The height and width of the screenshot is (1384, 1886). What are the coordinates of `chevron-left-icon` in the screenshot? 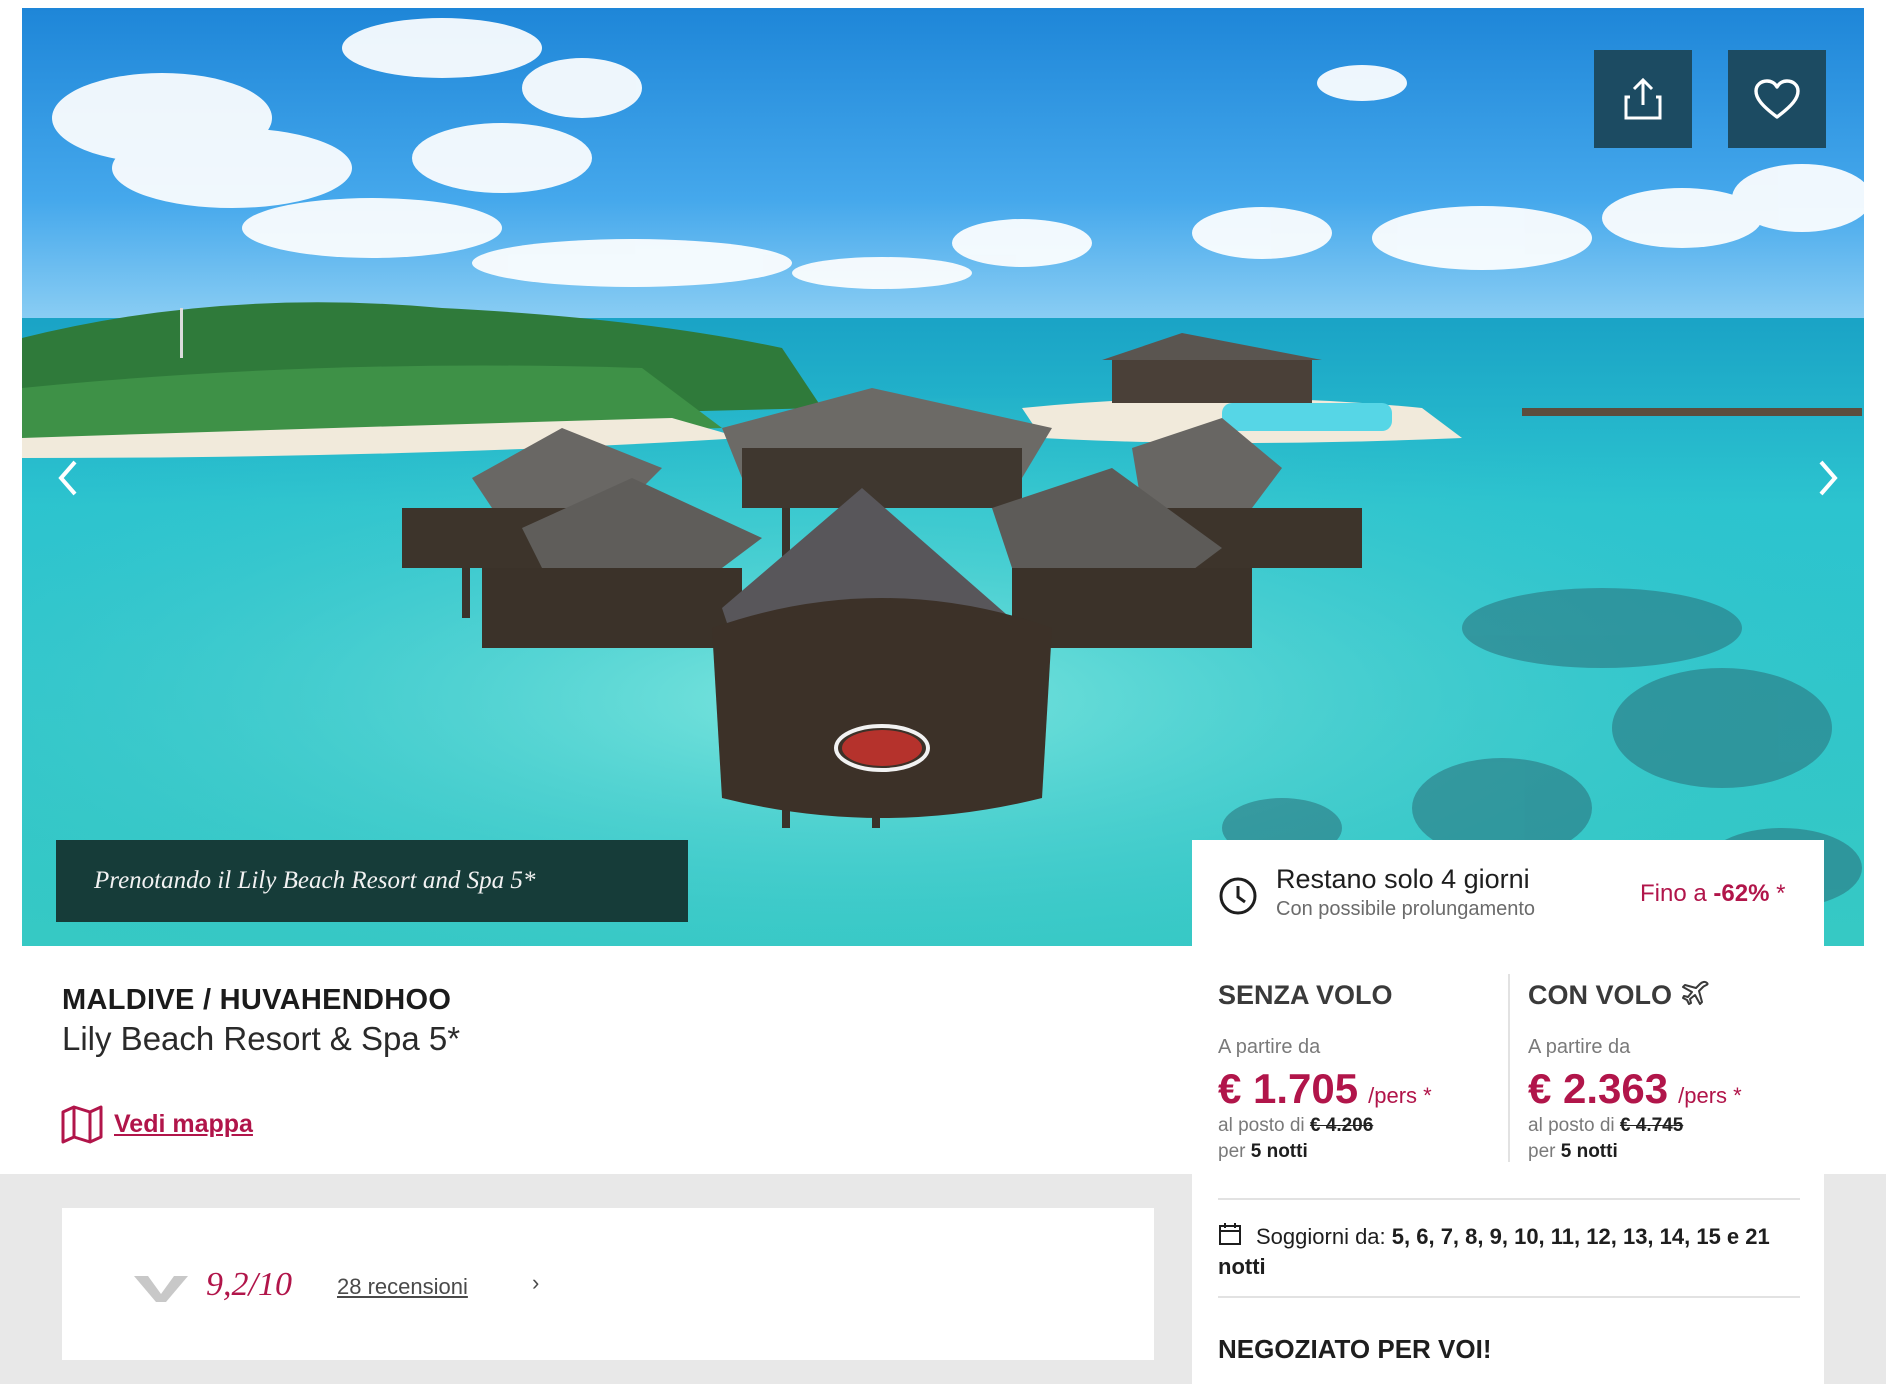 It's located at (67, 478).